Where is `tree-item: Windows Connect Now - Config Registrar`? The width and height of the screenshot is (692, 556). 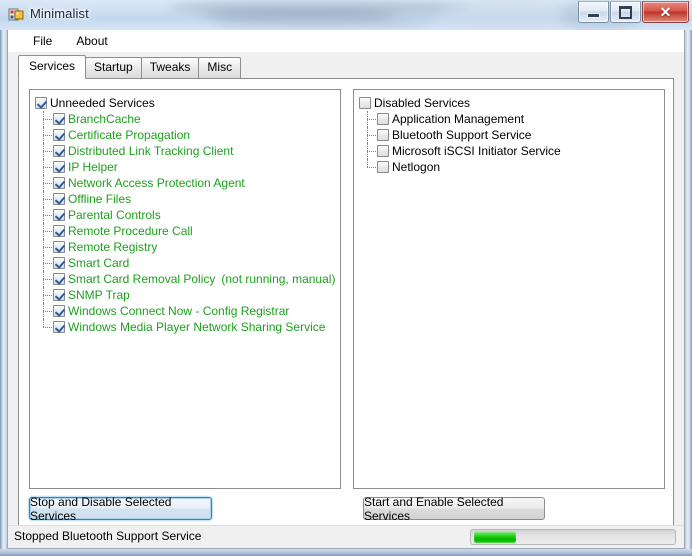 tree-item: Windows Connect Now - Config Registrar is located at coordinates (191, 311).